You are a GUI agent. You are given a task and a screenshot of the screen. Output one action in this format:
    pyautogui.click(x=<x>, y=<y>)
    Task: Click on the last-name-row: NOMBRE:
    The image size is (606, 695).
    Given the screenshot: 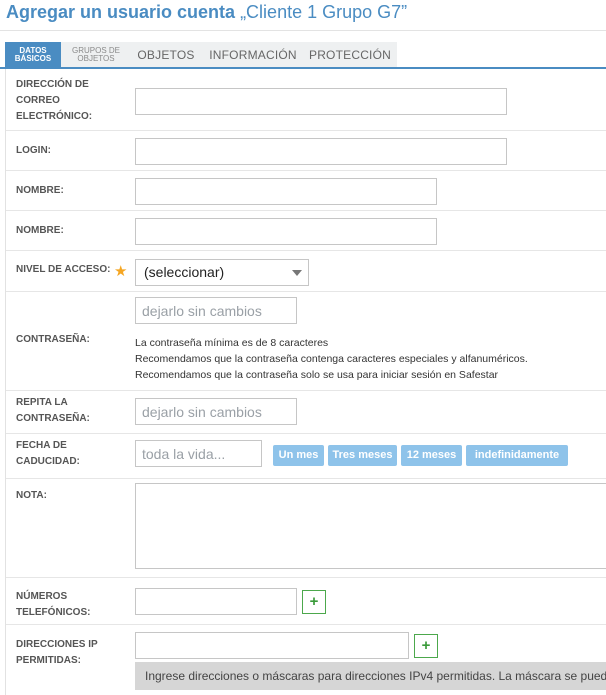 What is the action you would take?
    pyautogui.click(x=306, y=230)
    